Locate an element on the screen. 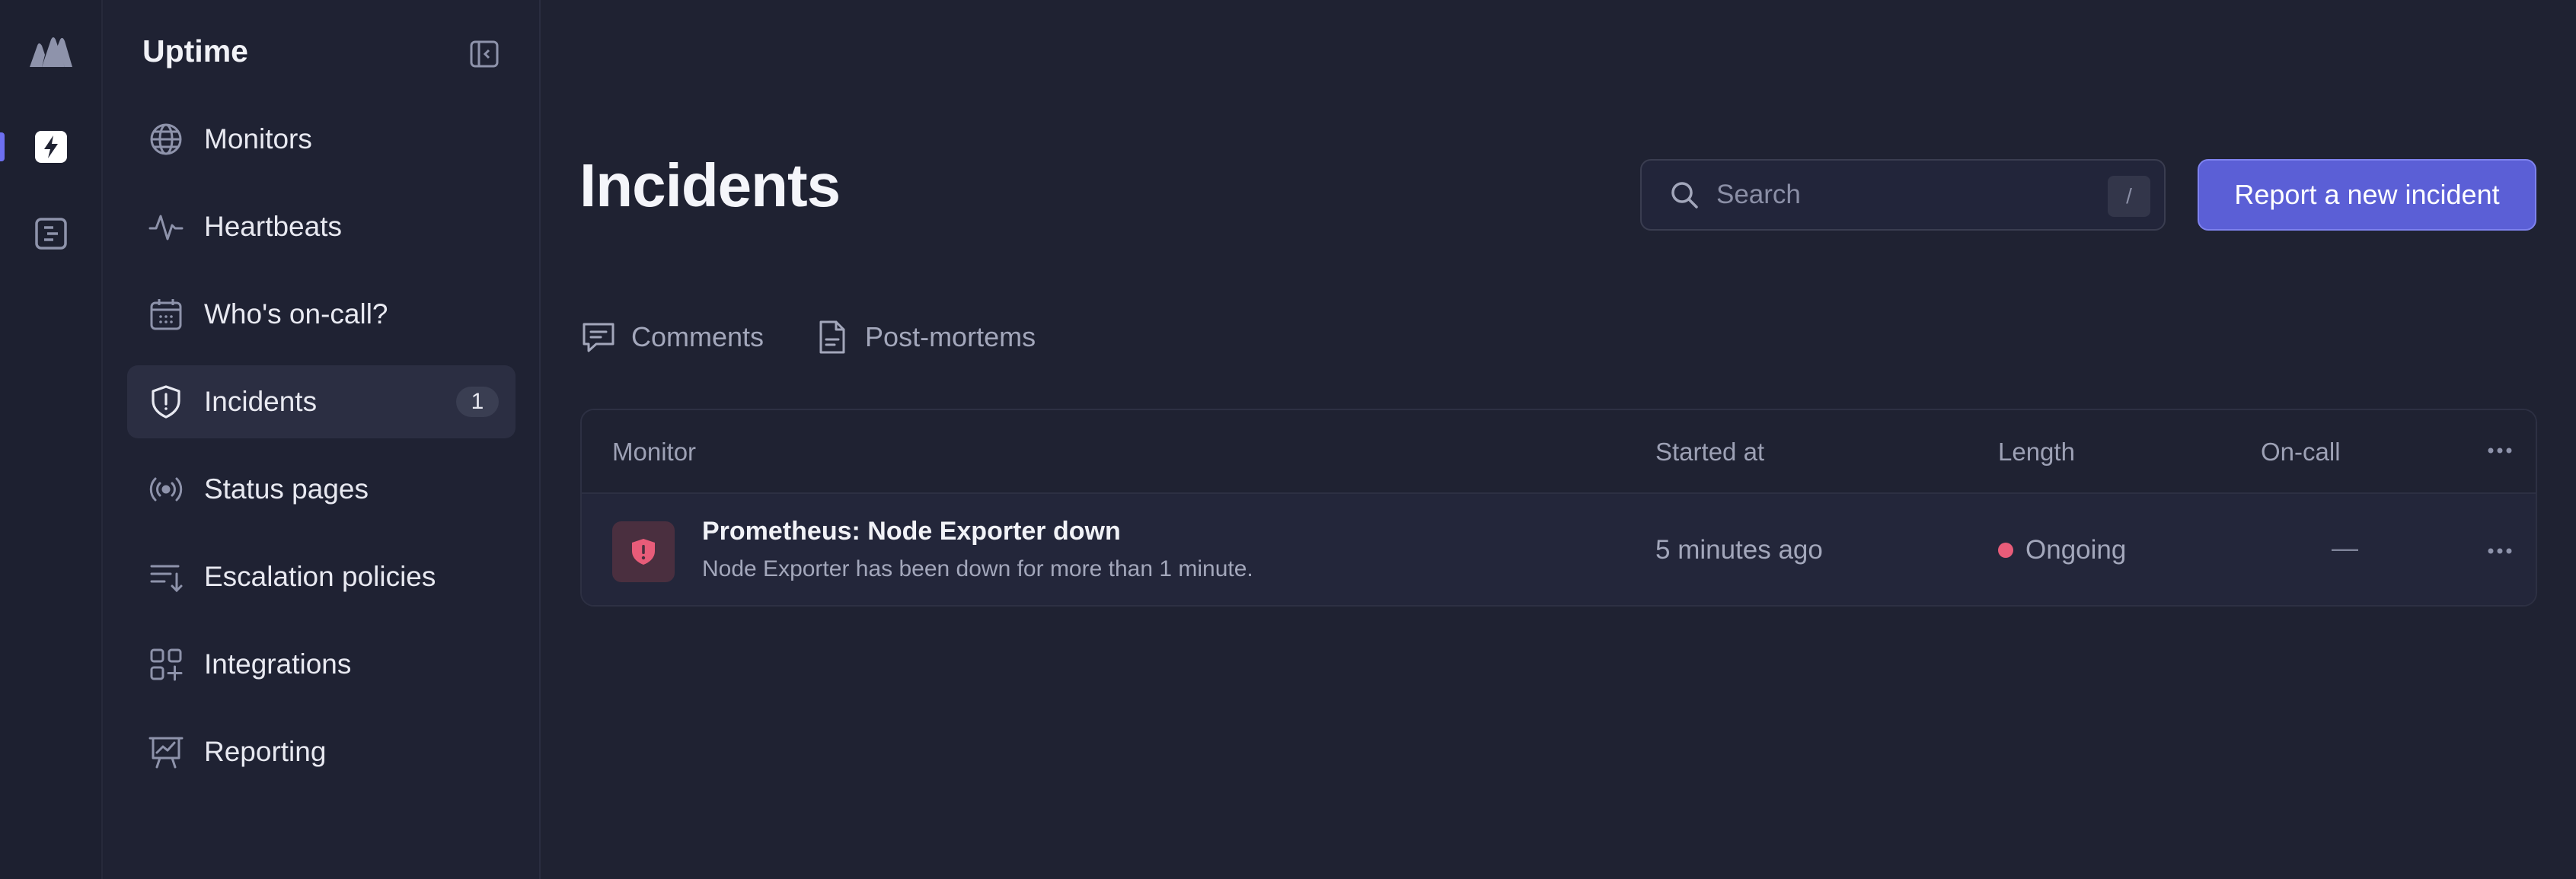 This screenshot has width=2576, height=879. document-icon is located at coordinates (832, 337).